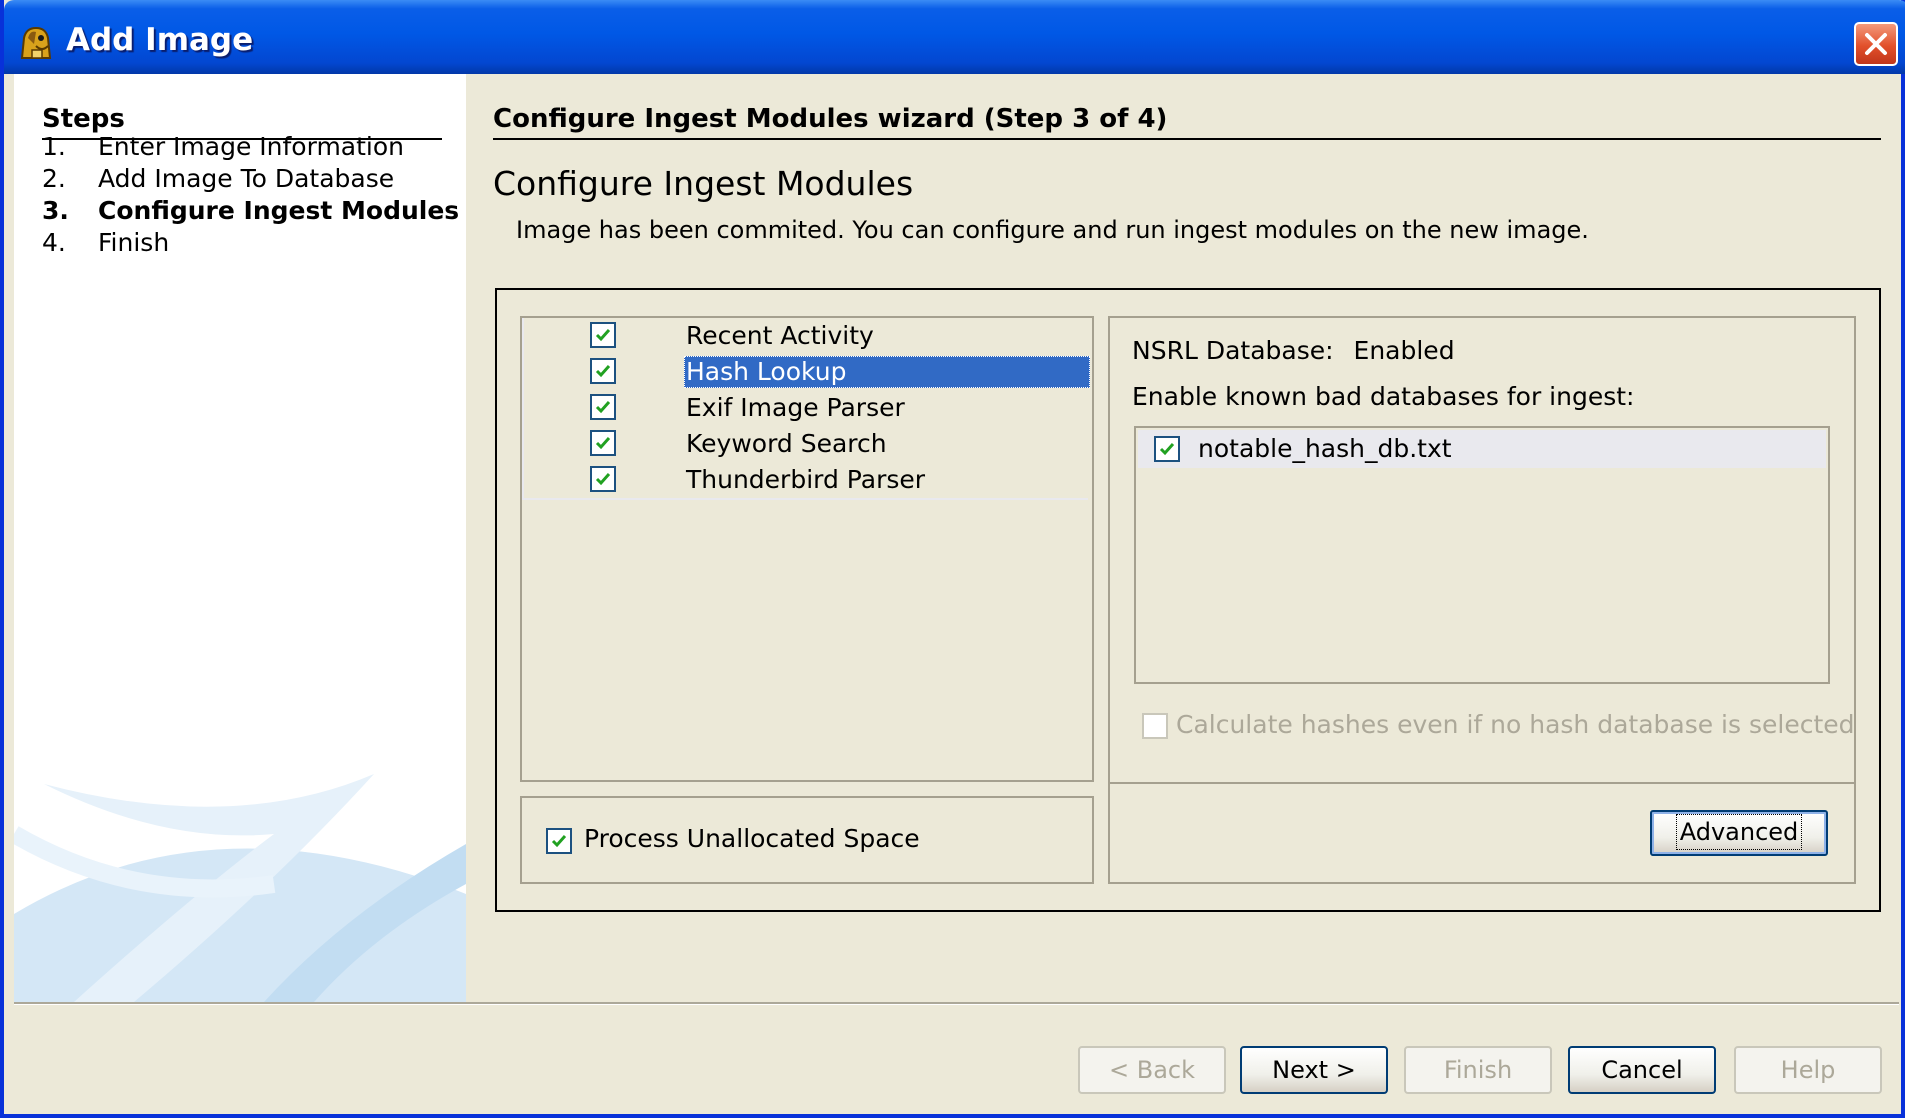  What do you see at coordinates (1152, 1070) in the screenshot?
I see `back-button: < Back` at bounding box center [1152, 1070].